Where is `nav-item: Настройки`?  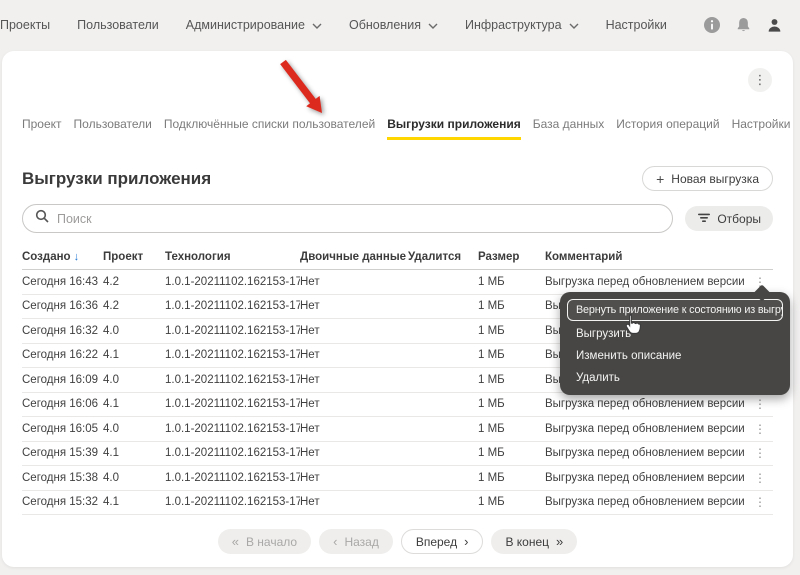 nav-item: Настройки is located at coordinates (636, 25).